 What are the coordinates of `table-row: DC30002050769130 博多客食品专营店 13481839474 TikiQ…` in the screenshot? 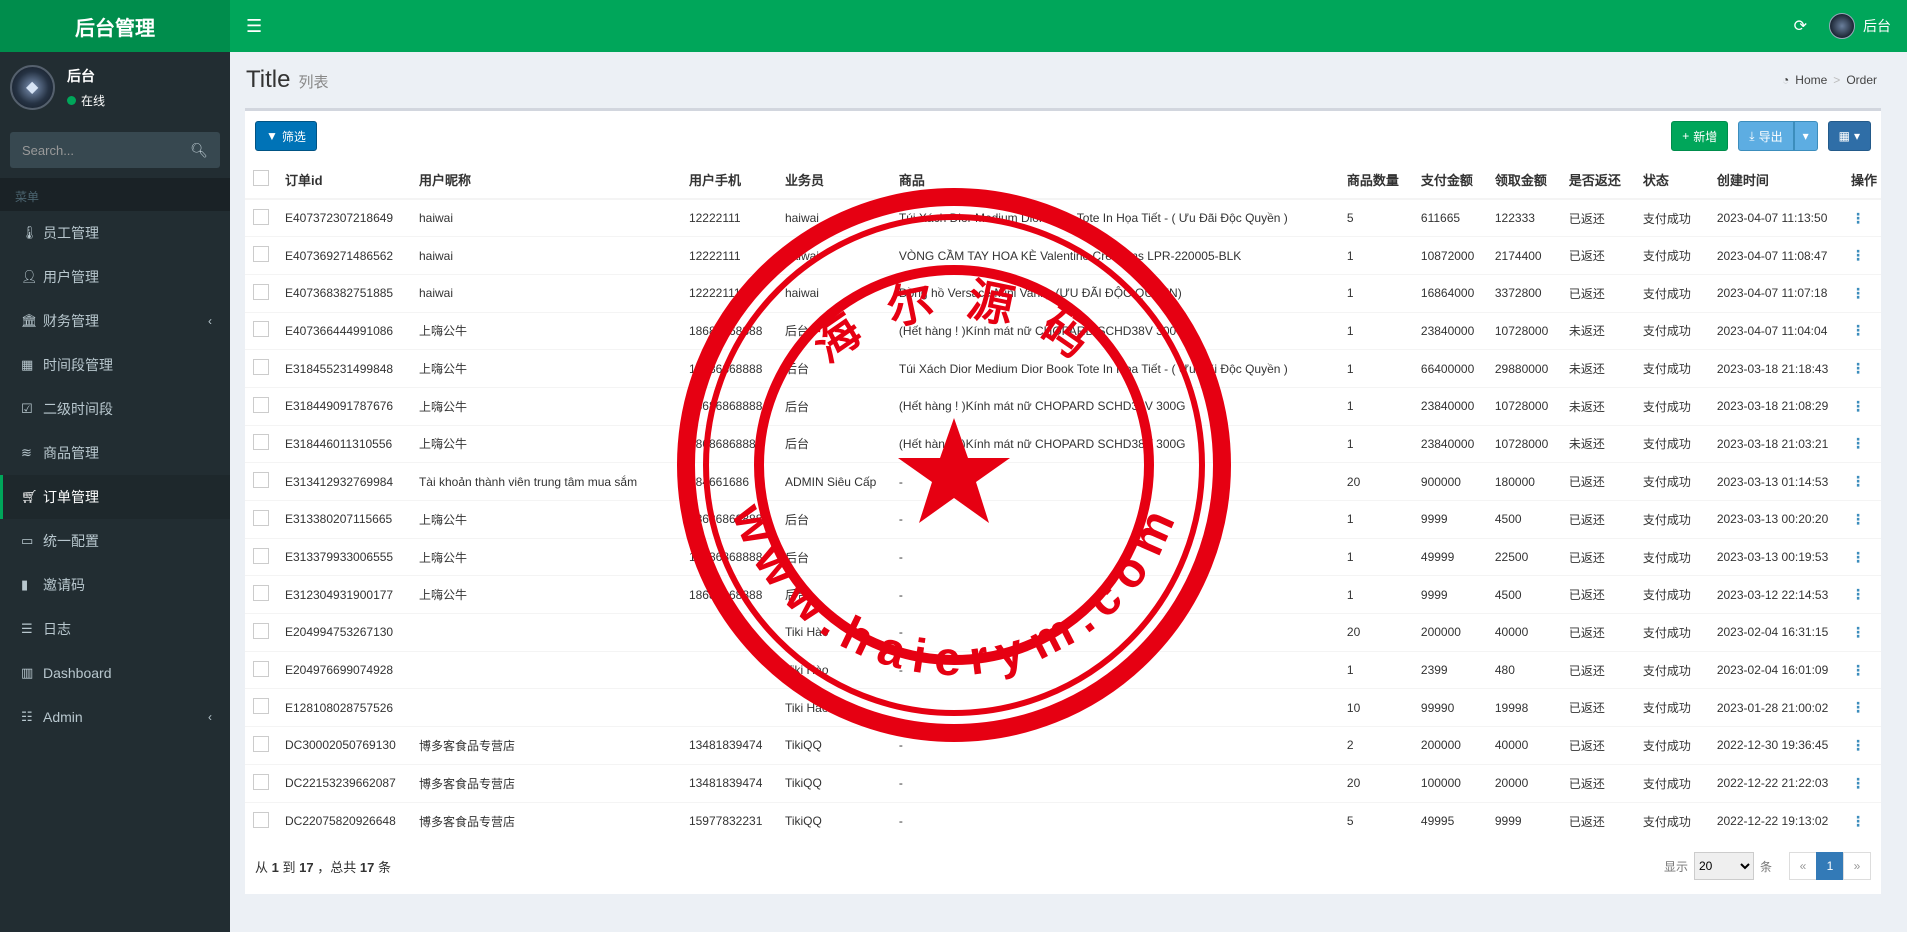 It's located at (1063, 745).